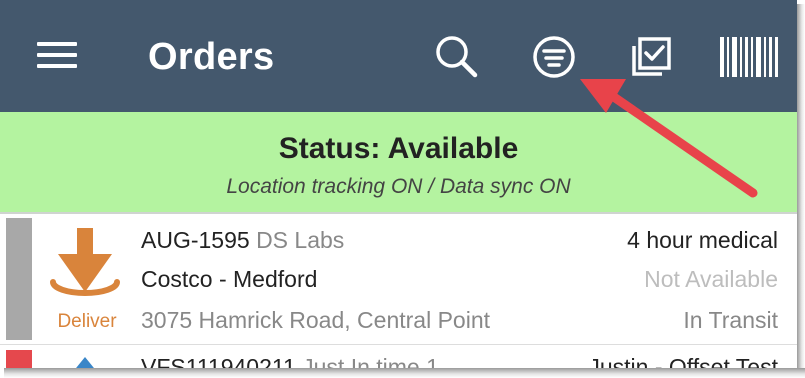 The width and height of the screenshot is (805, 378). What do you see at coordinates (456, 57) in the screenshot?
I see `search-icon` at bounding box center [456, 57].